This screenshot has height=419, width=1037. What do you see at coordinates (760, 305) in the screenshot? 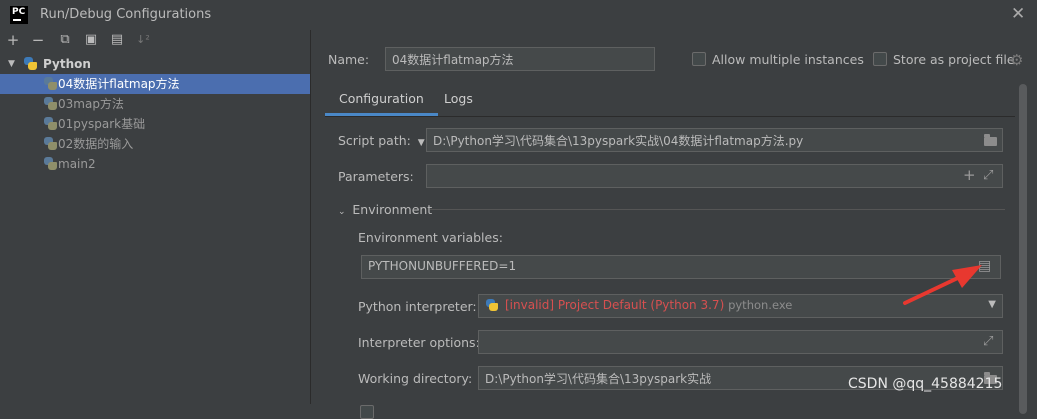
I see `interpreter-exe-text: python.exe` at bounding box center [760, 305].